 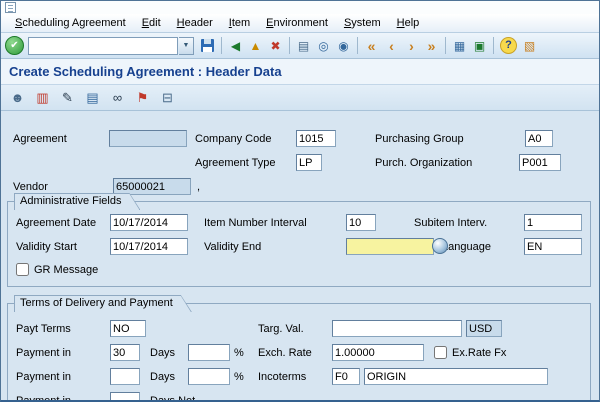 I want to click on new-session-button: ▦, so click(x=459, y=46).